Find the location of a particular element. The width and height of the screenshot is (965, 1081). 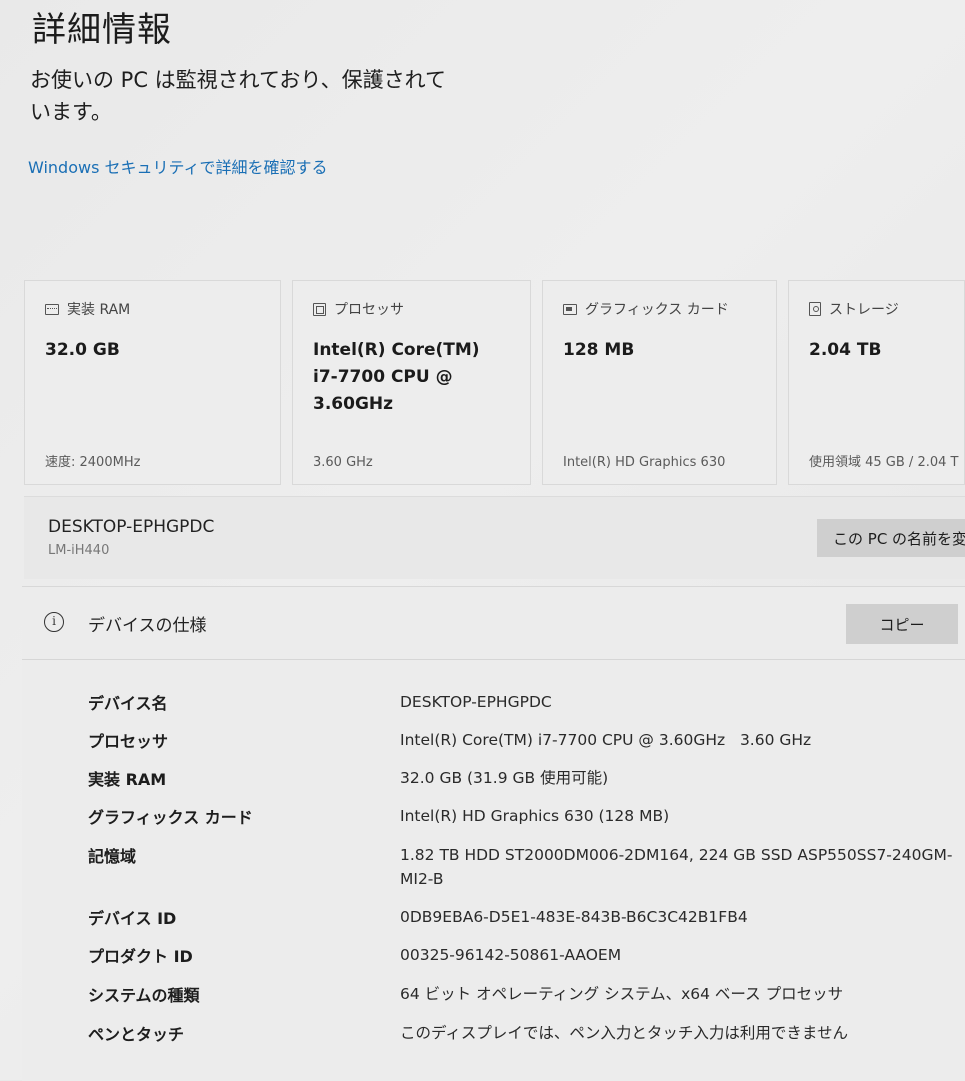

info-icon: i is located at coordinates (54, 622).